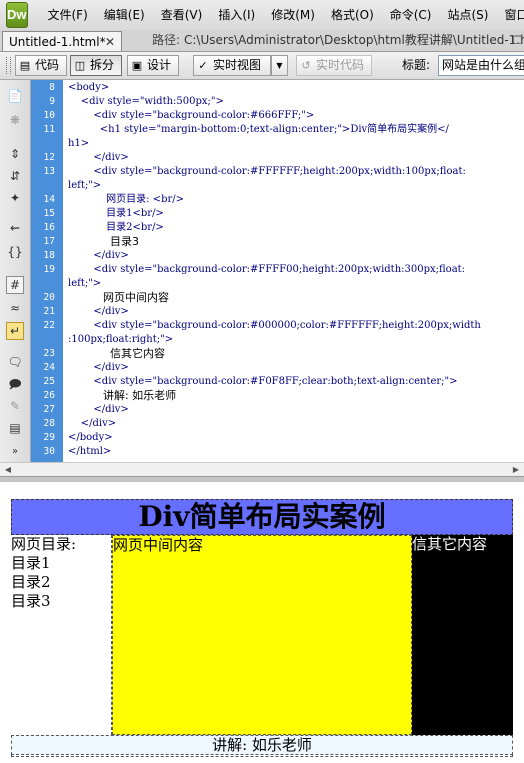 Image resolution: width=524 pixels, height=763 pixels. Describe the element at coordinates (15, 228) in the screenshot. I see `select-parent-tag-icon: ⇜` at that location.